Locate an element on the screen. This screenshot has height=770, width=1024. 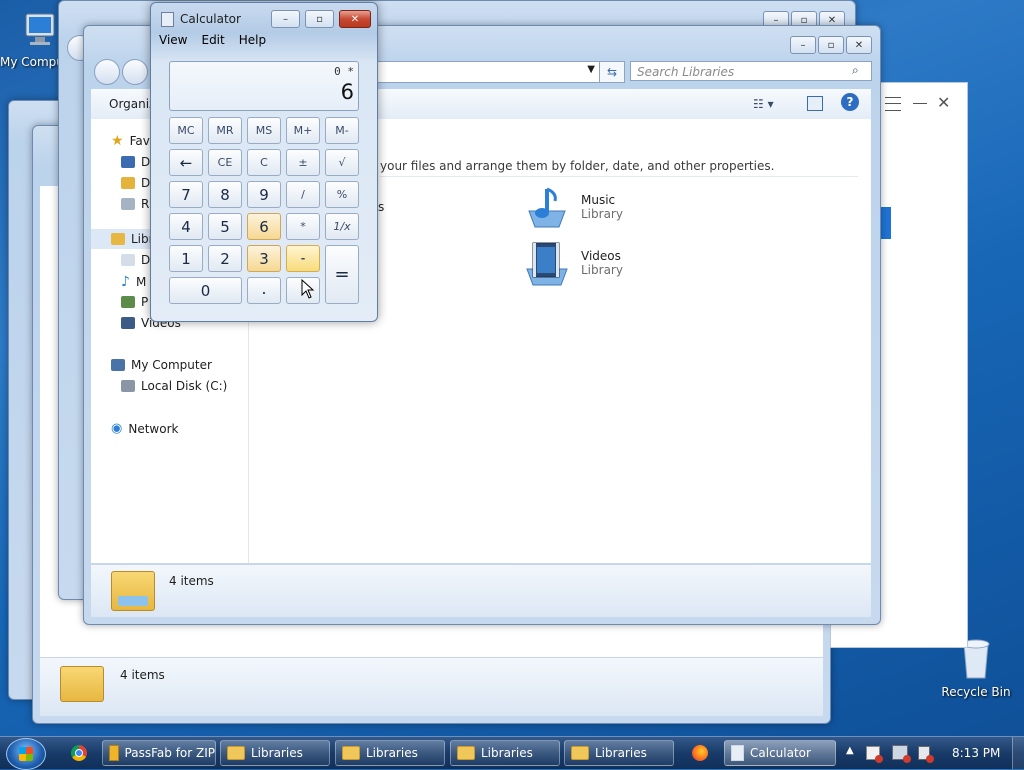
zip-app-icon is located at coordinates (114, 753).